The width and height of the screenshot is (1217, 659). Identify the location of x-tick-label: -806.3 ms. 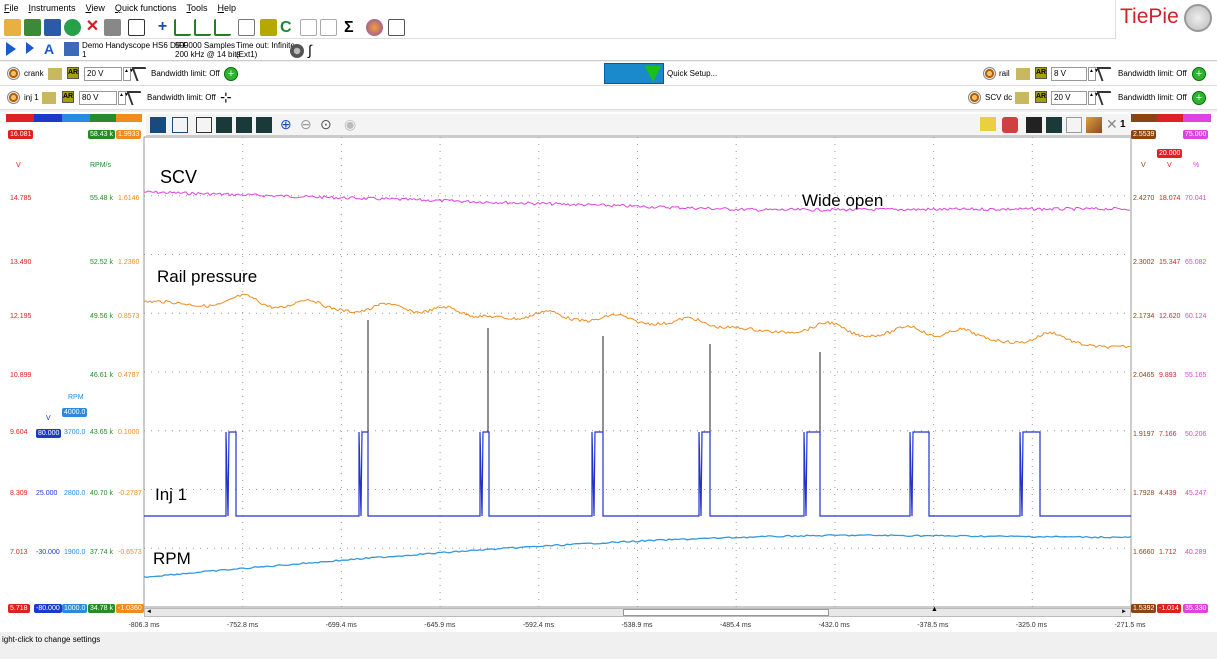
(144, 625).